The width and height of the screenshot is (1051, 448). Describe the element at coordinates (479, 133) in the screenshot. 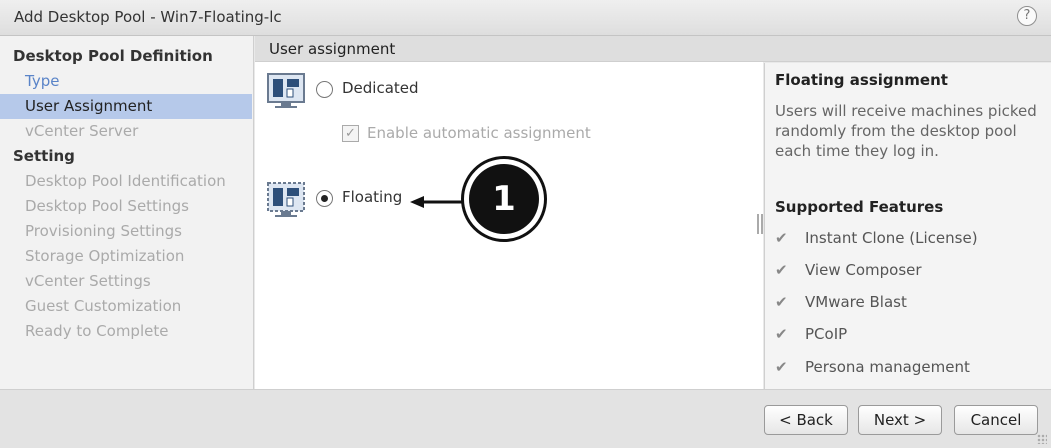

I see `enable-automatic-assignment-label: Enable automatic assignment` at that location.